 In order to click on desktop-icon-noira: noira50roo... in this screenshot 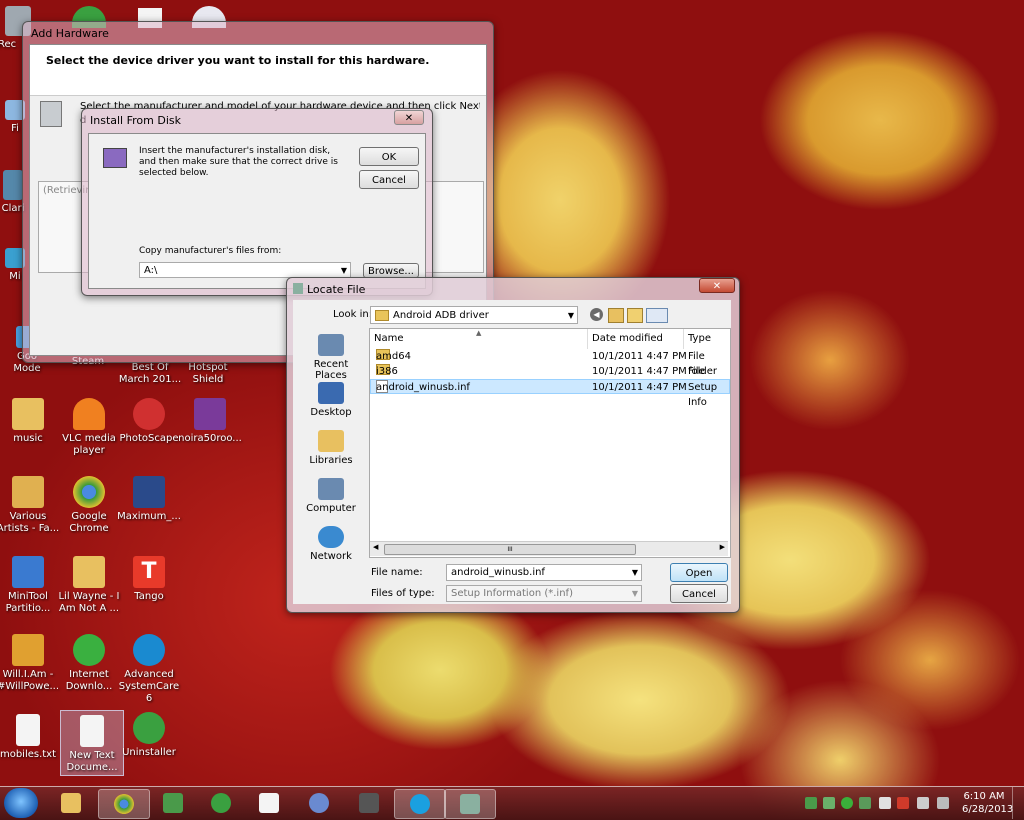, I will do `click(210, 421)`.